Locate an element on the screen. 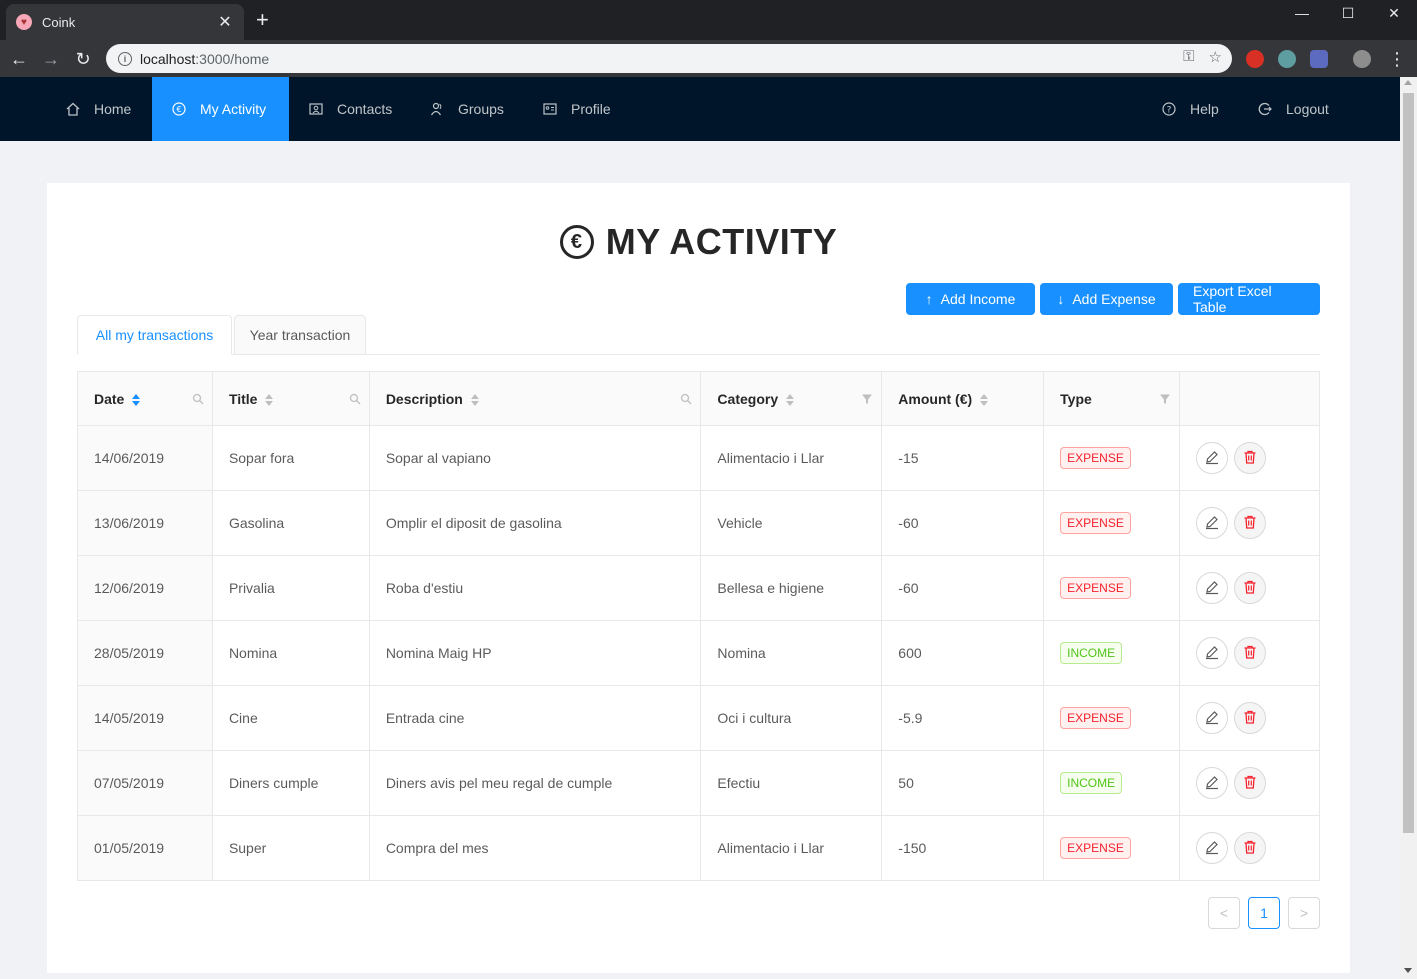 The width and height of the screenshot is (1417, 979). extension-adblock-icon is located at coordinates (1255, 59).